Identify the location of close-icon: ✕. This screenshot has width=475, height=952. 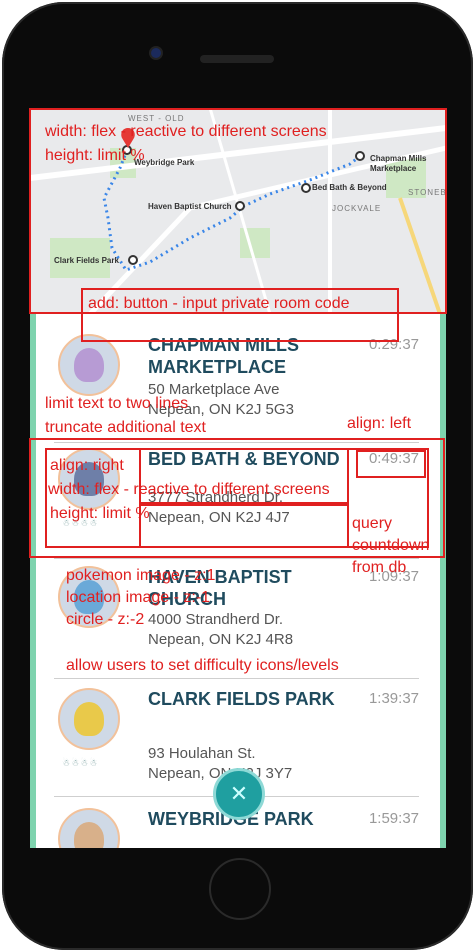
(239, 793).